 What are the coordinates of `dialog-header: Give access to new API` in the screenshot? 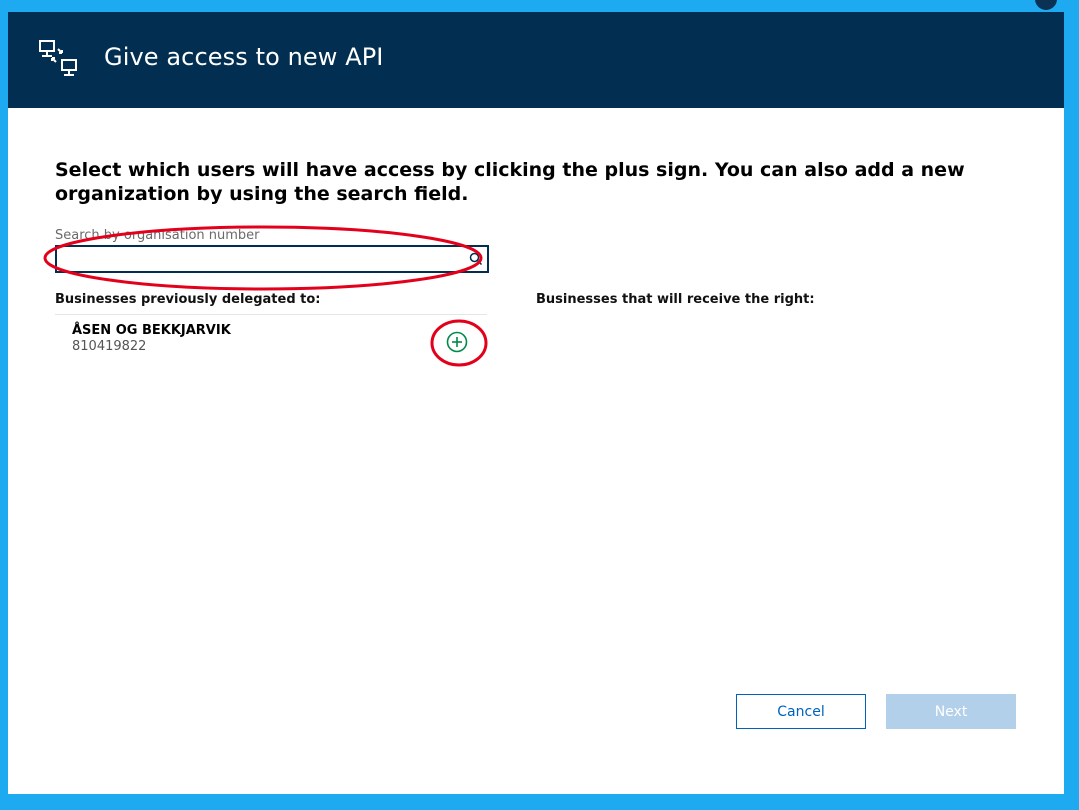 It's located at (536, 60).